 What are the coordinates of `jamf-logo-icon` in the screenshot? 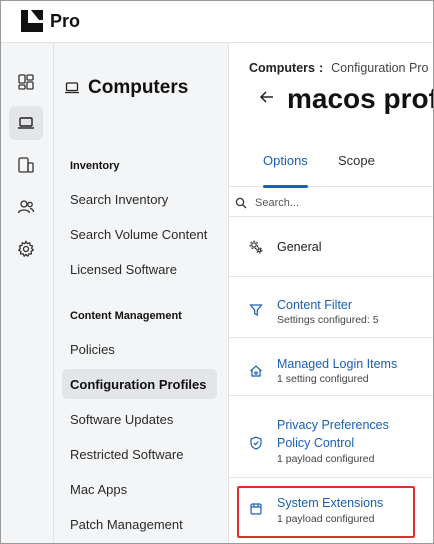 It's located at (32, 21).